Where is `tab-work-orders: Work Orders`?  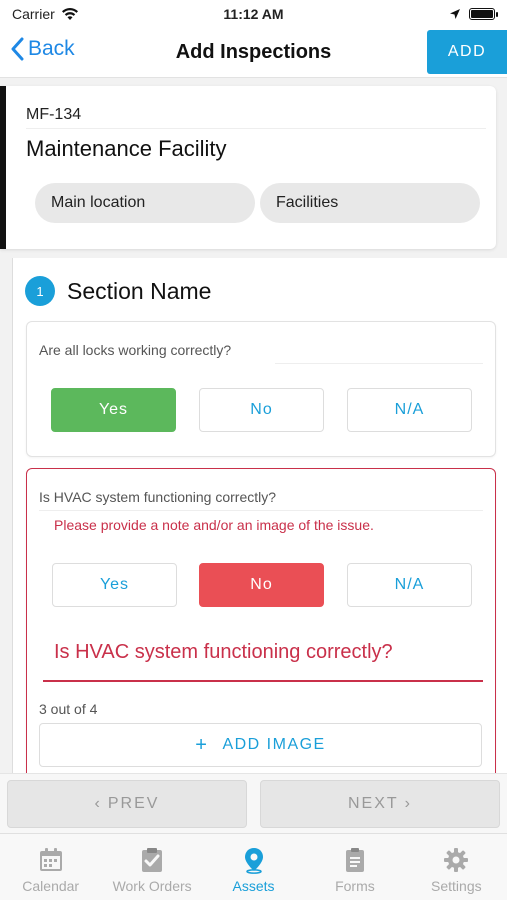 tab-work-orders: Work Orders is located at coordinates (151, 867).